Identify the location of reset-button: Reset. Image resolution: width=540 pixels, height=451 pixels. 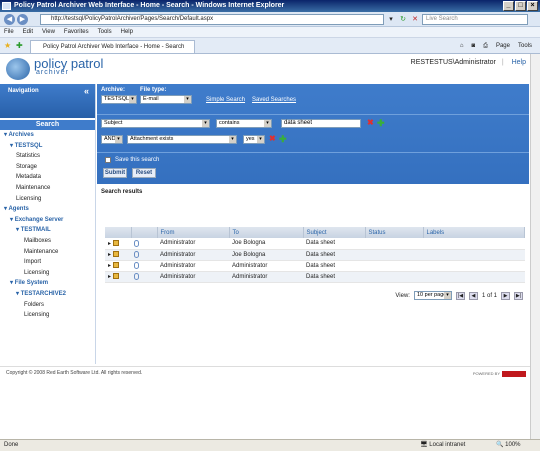
(144, 173).